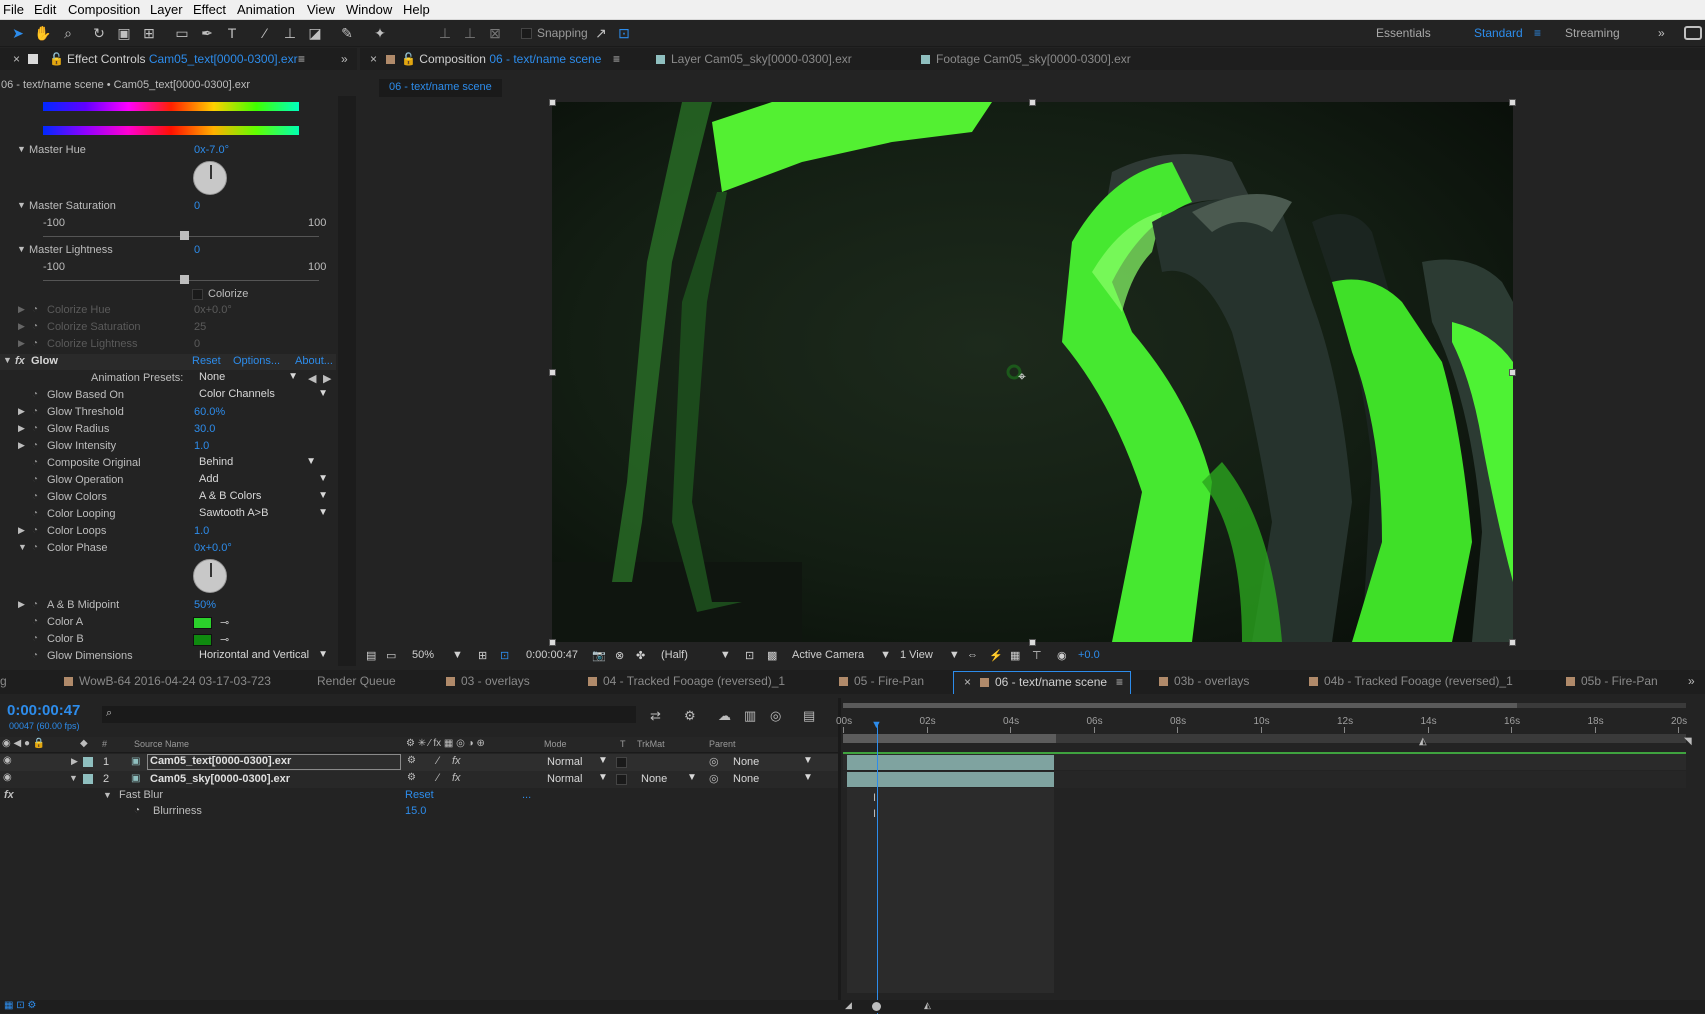 The height and width of the screenshot is (1014, 1705). I want to click on blurriness-row: ◔ Blurriness 15.0, so click(419, 812).